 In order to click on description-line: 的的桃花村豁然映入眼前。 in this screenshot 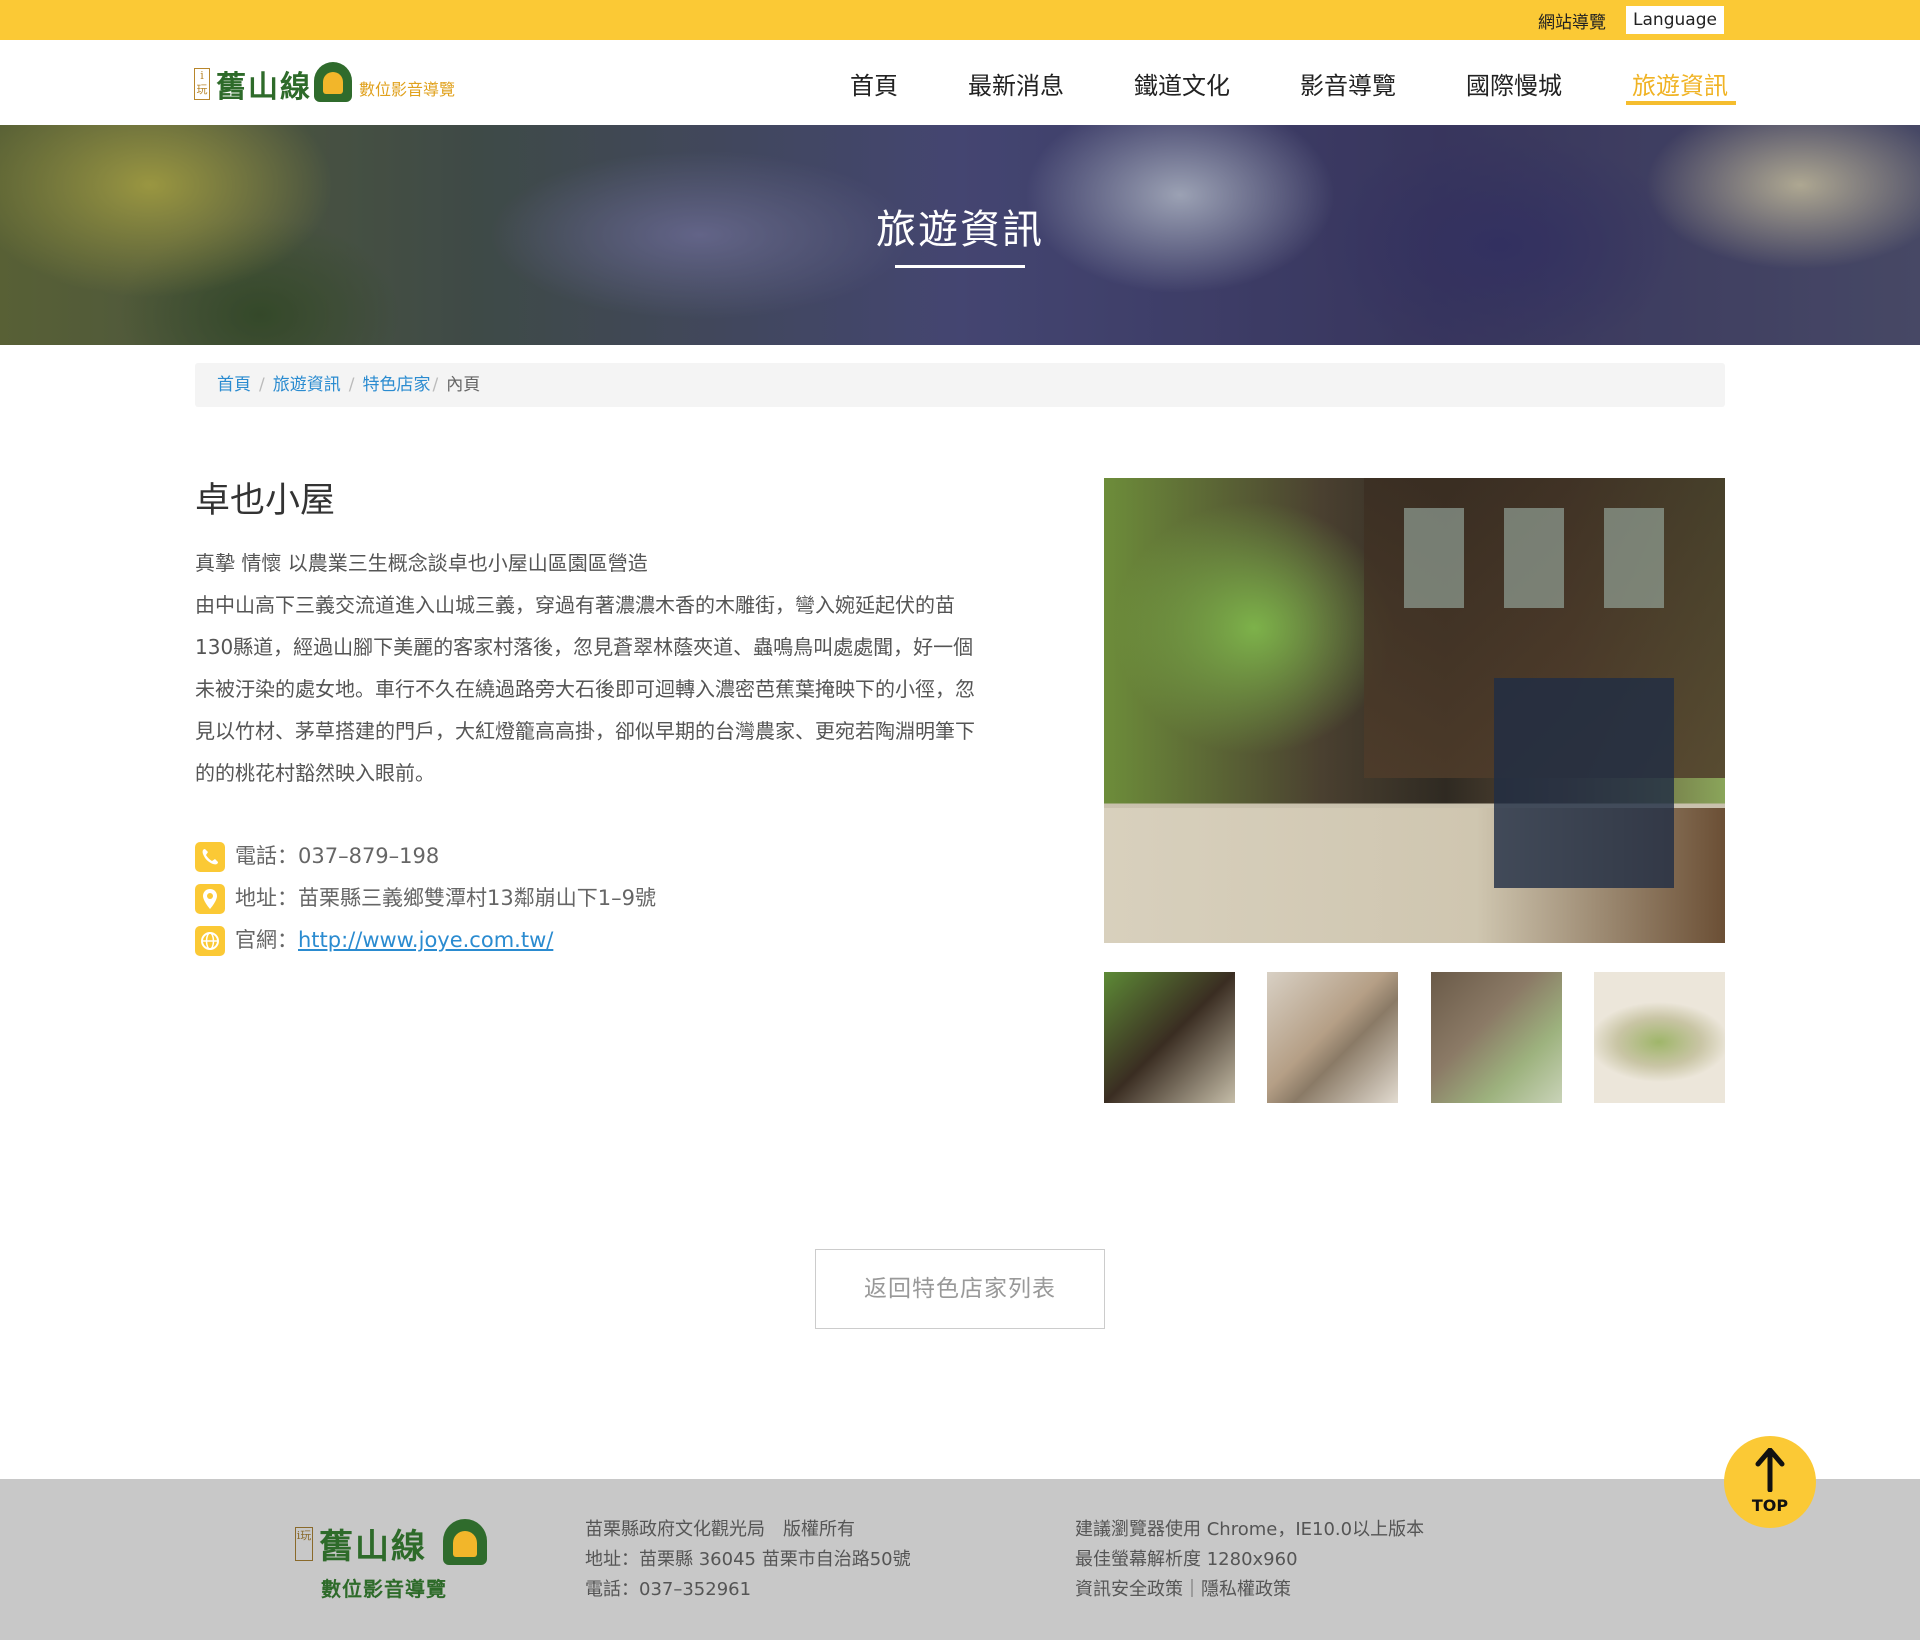, I will do `click(315, 773)`.